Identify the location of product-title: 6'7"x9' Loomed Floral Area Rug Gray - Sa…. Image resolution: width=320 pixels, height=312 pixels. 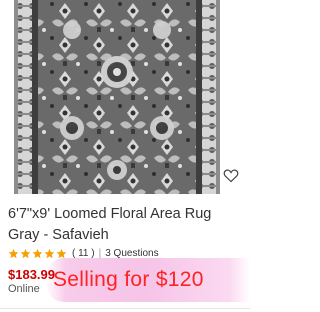
(126, 225).